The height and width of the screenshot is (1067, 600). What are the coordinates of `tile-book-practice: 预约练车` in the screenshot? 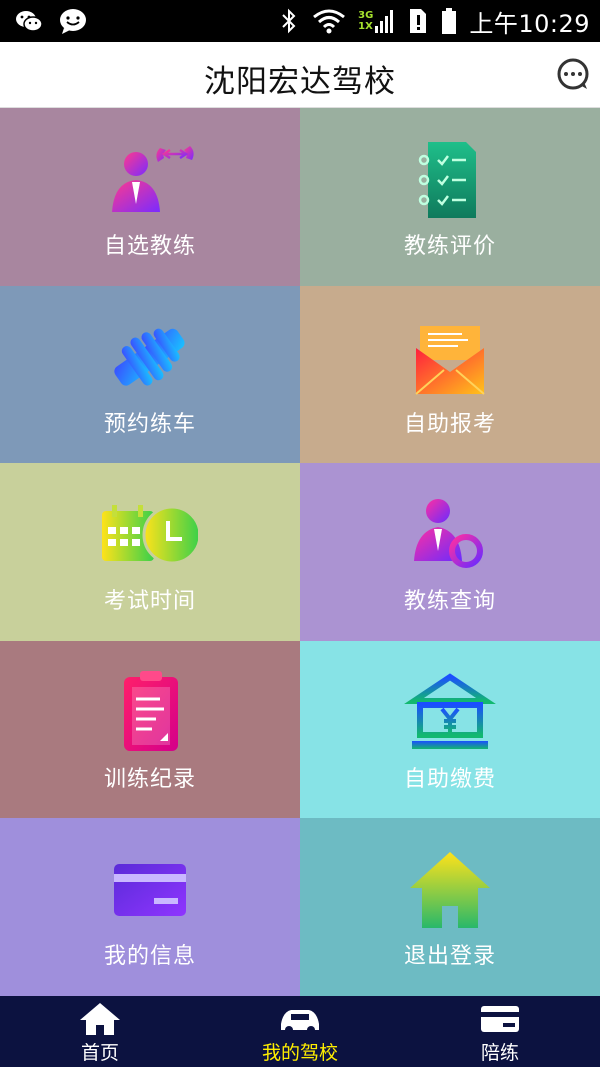 It's located at (150, 374).